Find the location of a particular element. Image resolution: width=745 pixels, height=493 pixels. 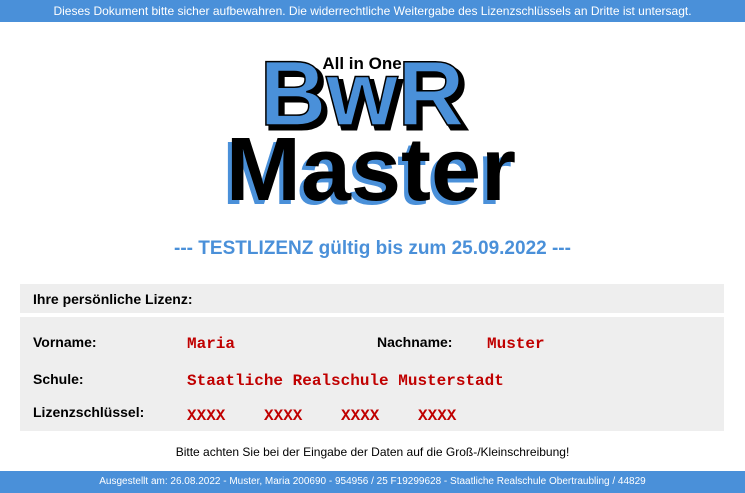

vorname-value: Maria is located at coordinates (211, 344).